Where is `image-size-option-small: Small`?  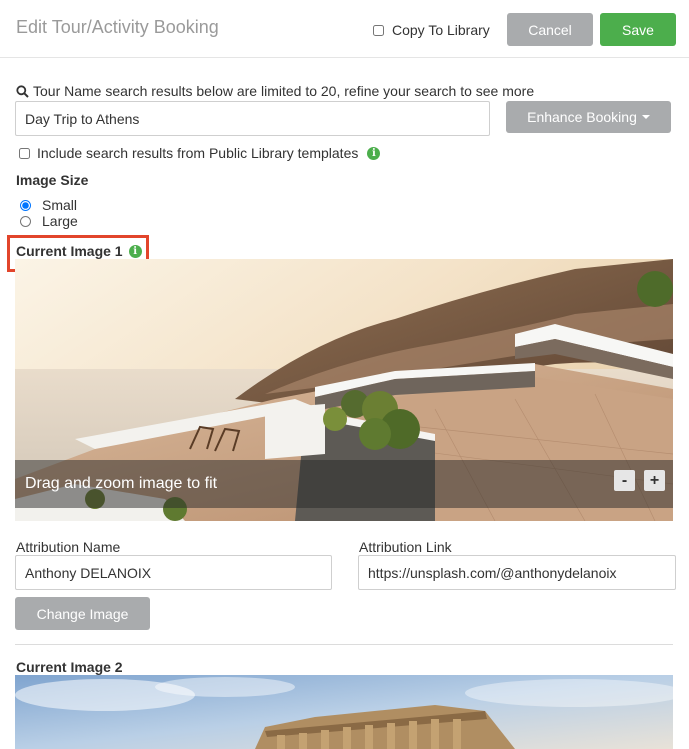 image-size-option-small: Small is located at coordinates (48, 205).